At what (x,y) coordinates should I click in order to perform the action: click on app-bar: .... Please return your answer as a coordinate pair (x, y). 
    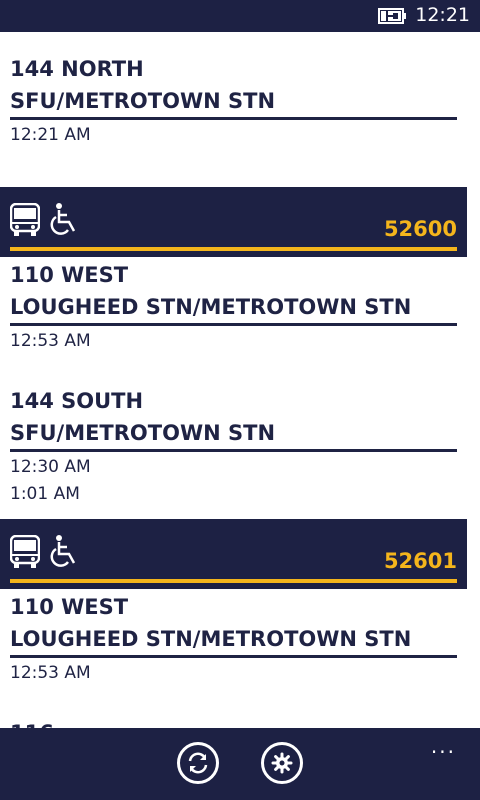
    Looking at the image, I should click on (240, 764).